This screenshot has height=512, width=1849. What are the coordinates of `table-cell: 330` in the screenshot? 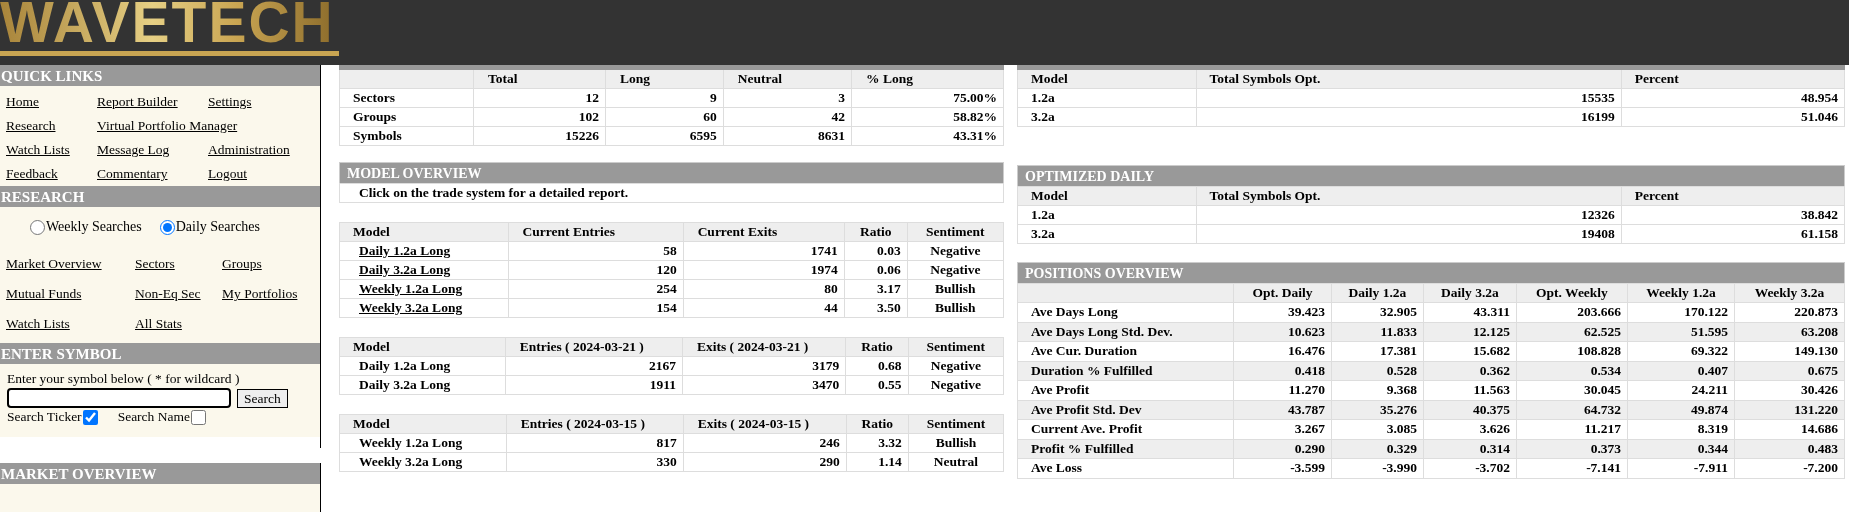 It's located at (595, 462).